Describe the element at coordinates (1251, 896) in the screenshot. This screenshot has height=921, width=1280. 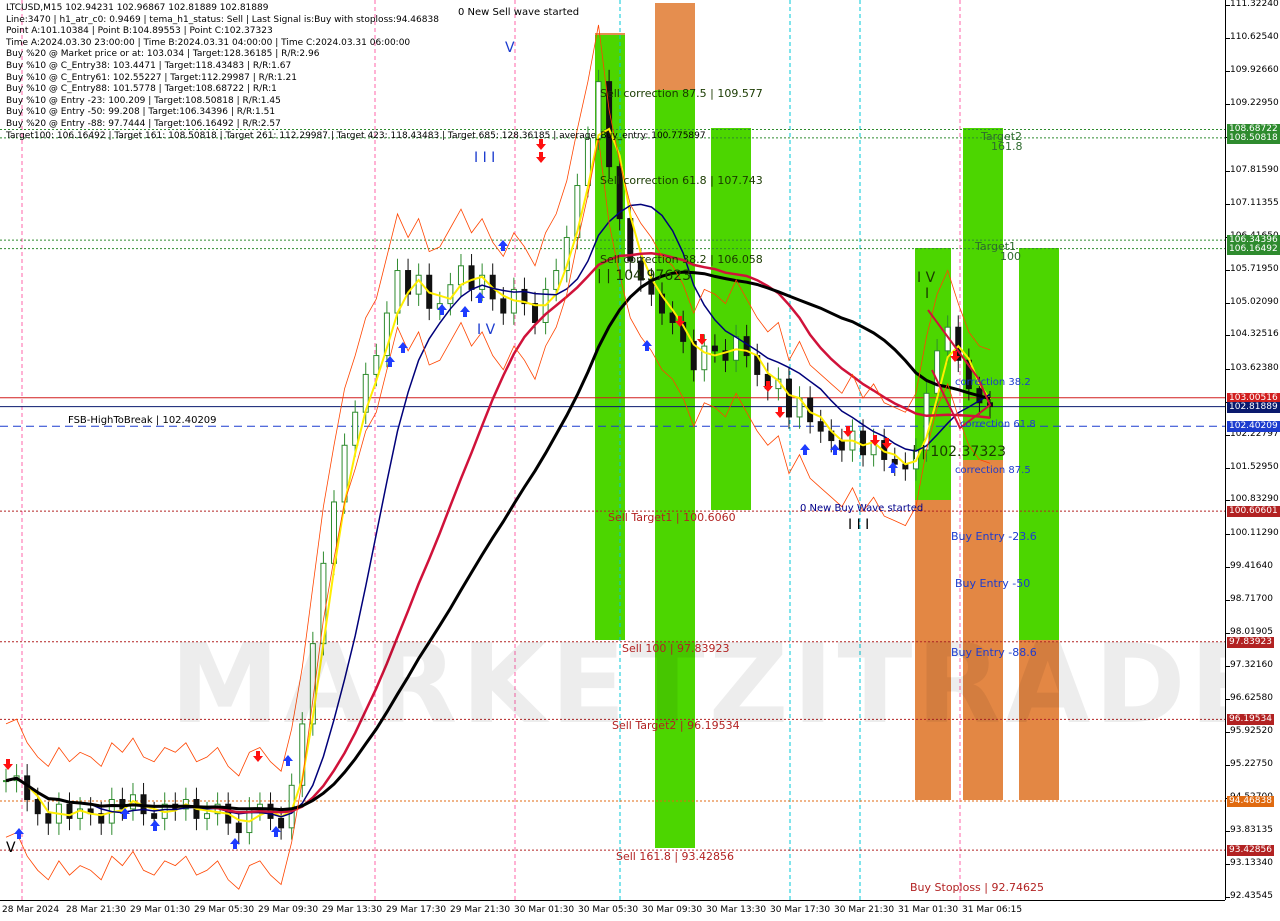
I see `price-tick-label: 92.43545` at that location.